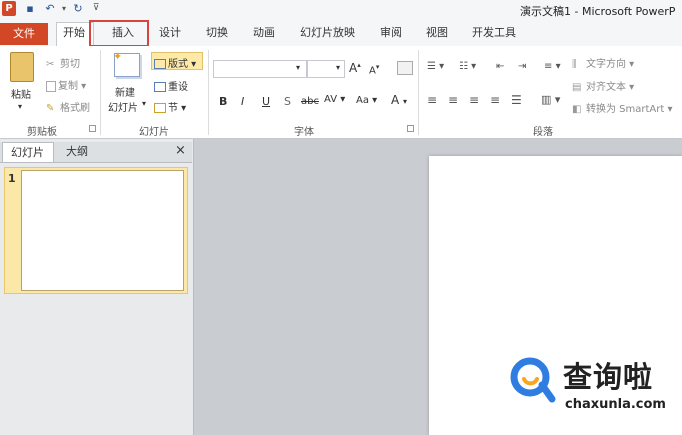 This screenshot has height=435, width=682. I want to click on customize-qat-icon: ⊽, so click(96, 8).